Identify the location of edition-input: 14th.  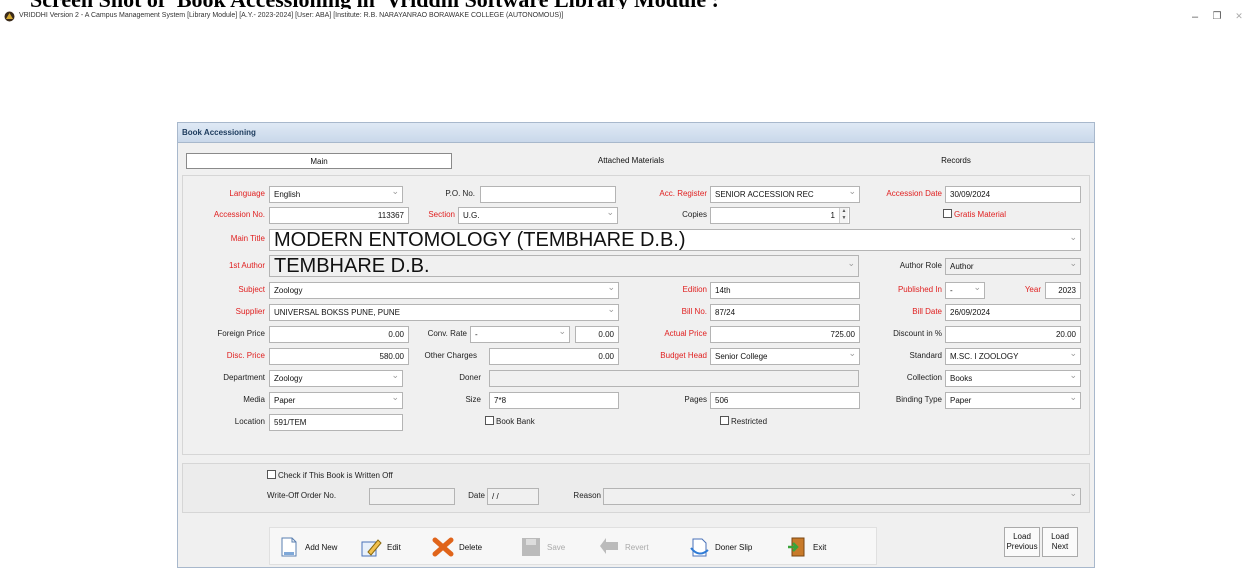
(785, 290).